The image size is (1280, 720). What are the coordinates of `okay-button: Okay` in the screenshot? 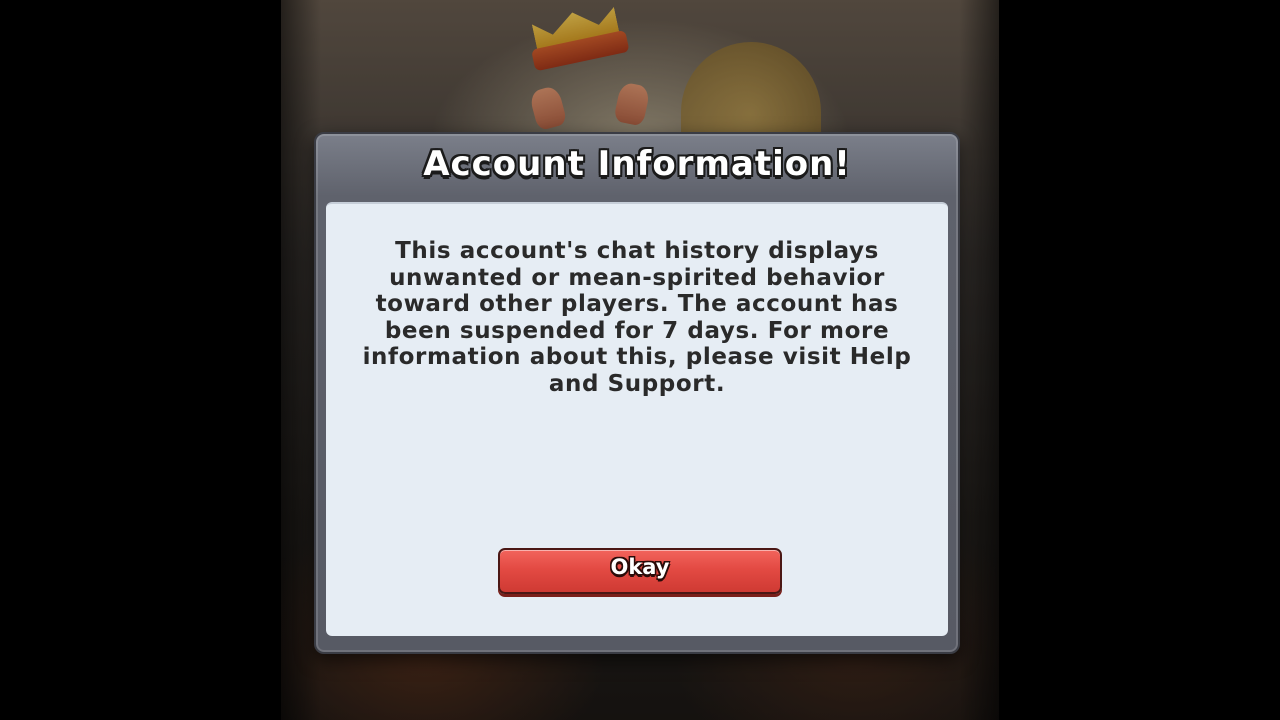 It's located at (640, 571).